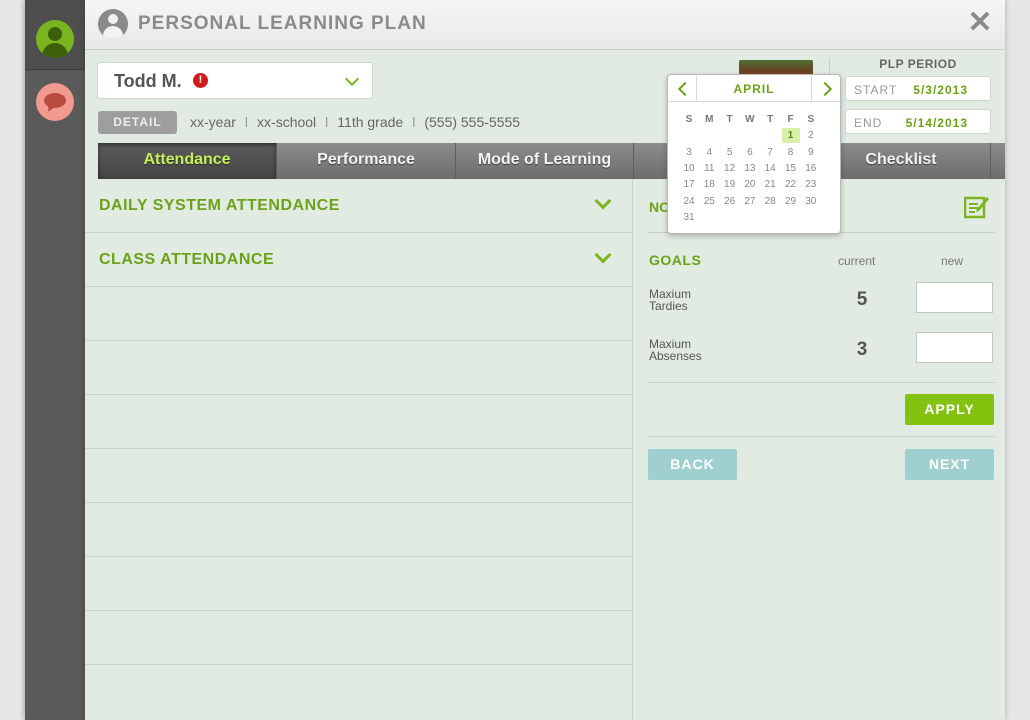 The width and height of the screenshot is (1030, 720). What do you see at coordinates (692, 464) in the screenshot?
I see `back-button: BACK` at bounding box center [692, 464].